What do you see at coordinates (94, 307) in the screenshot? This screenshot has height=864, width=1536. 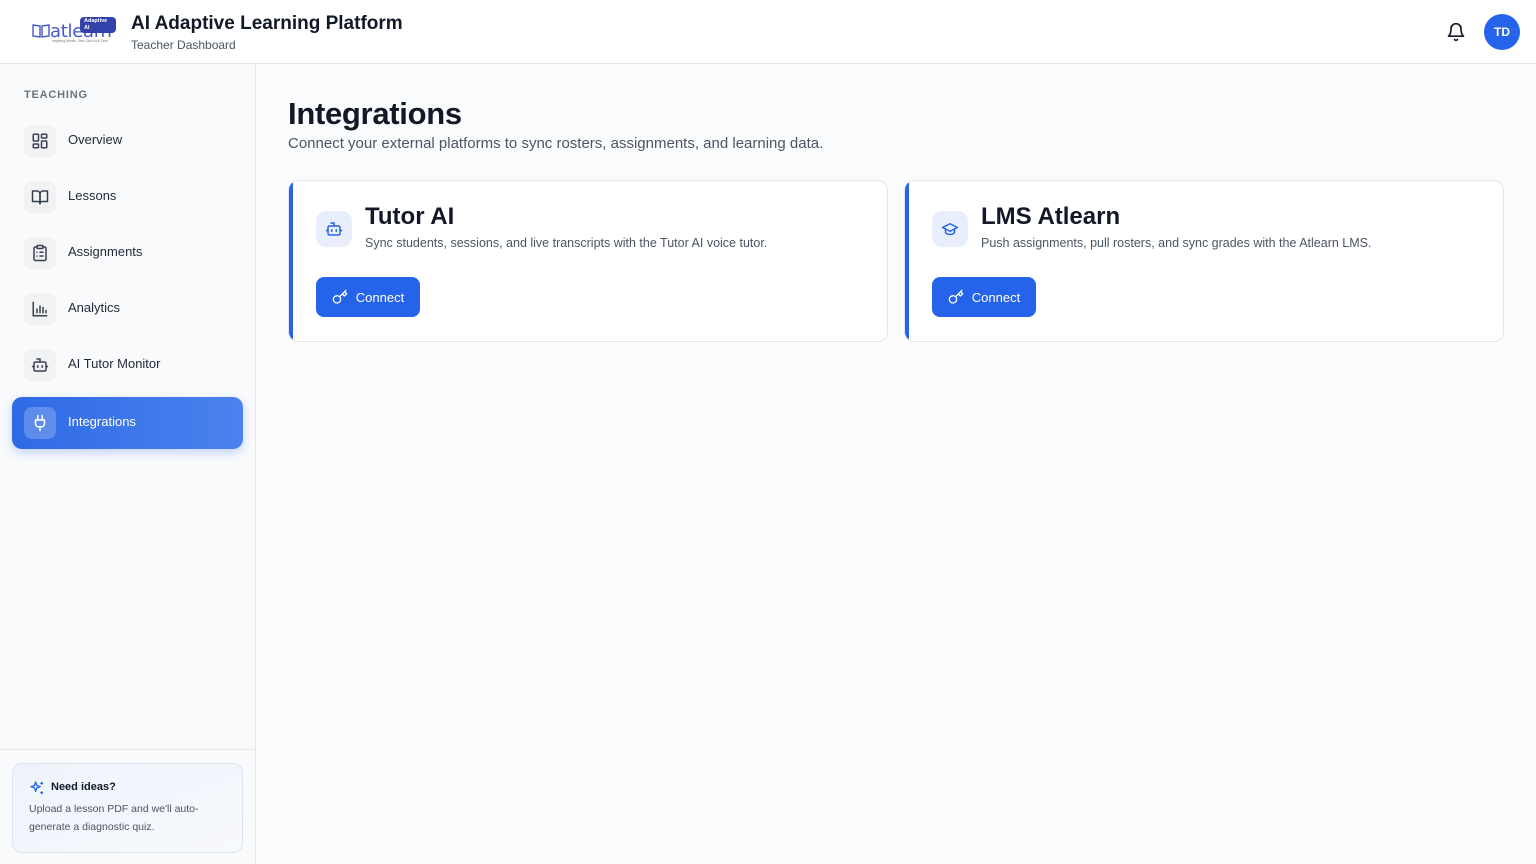 I see `sidebar-item-label: Analytics` at bounding box center [94, 307].